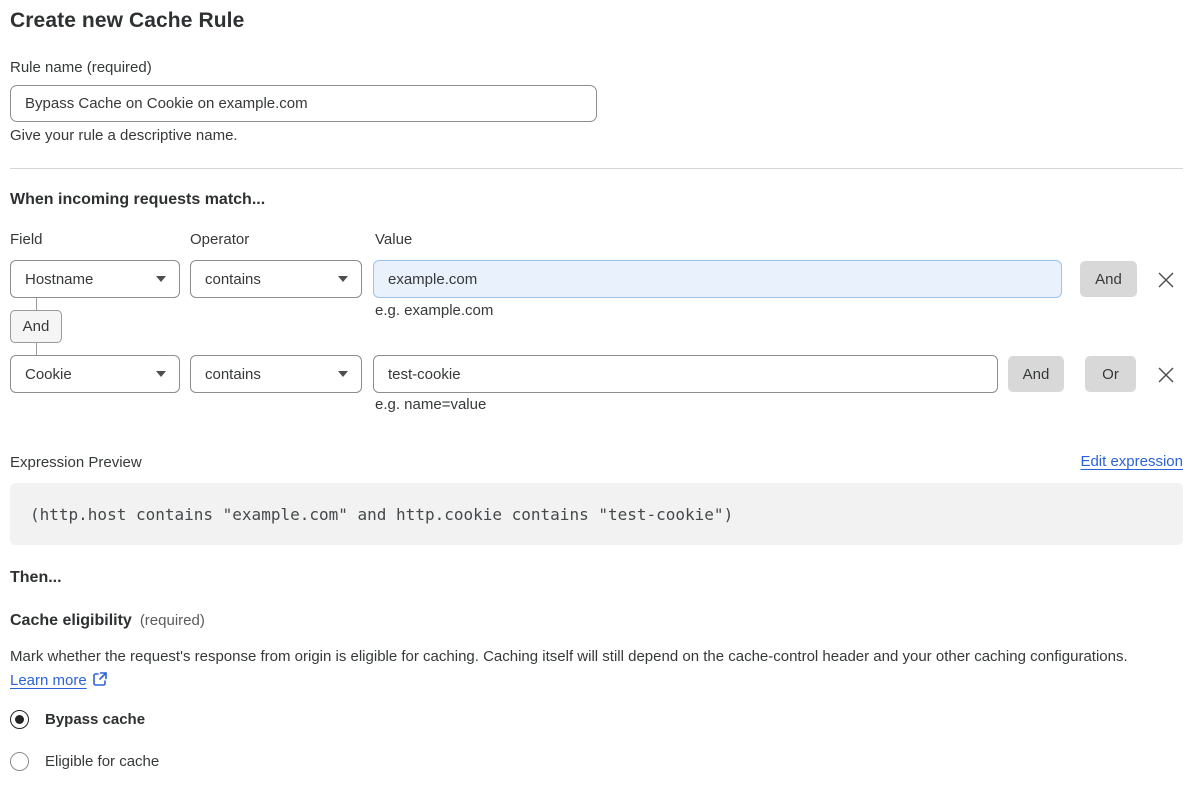 The width and height of the screenshot is (1200, 793). I want to click on operator-select-row1-value: contains, so click(233, 279).